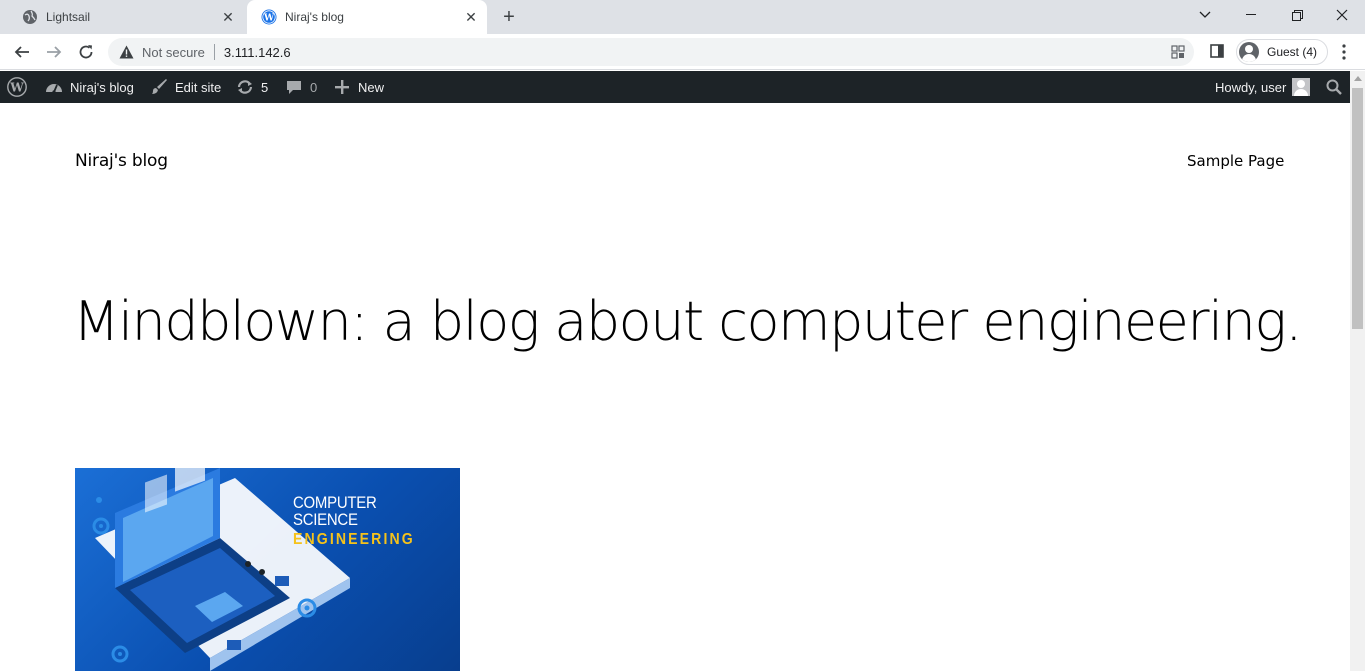 The width and height of the screenshot is (1365, 671). Describe the element at coordinates (267, 569) in the screenshot. I see `featured-image: COMPUTER SCIENCE ENGINEERING` at that location.